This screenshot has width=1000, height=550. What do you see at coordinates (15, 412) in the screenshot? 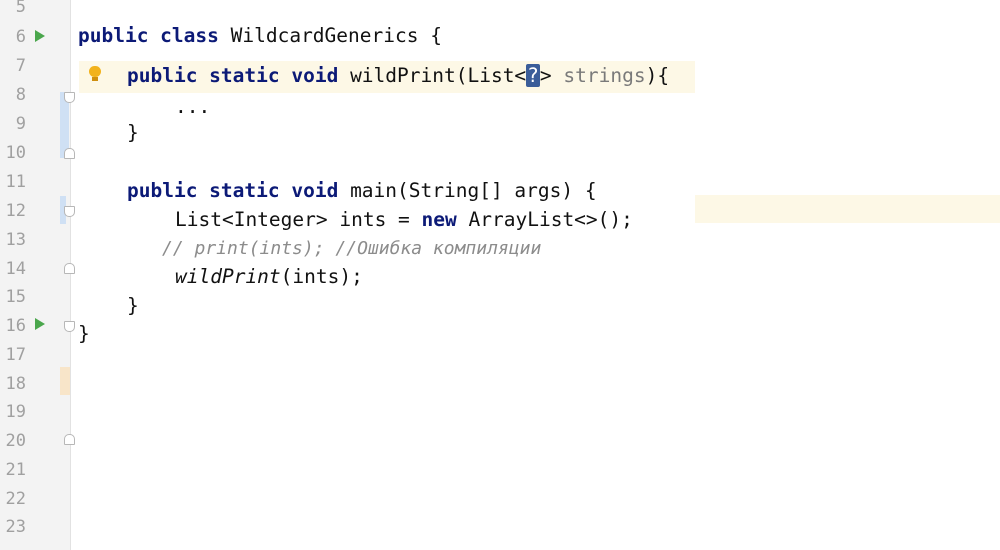
I see `line-number: 19` at bounding box center [15, 412].